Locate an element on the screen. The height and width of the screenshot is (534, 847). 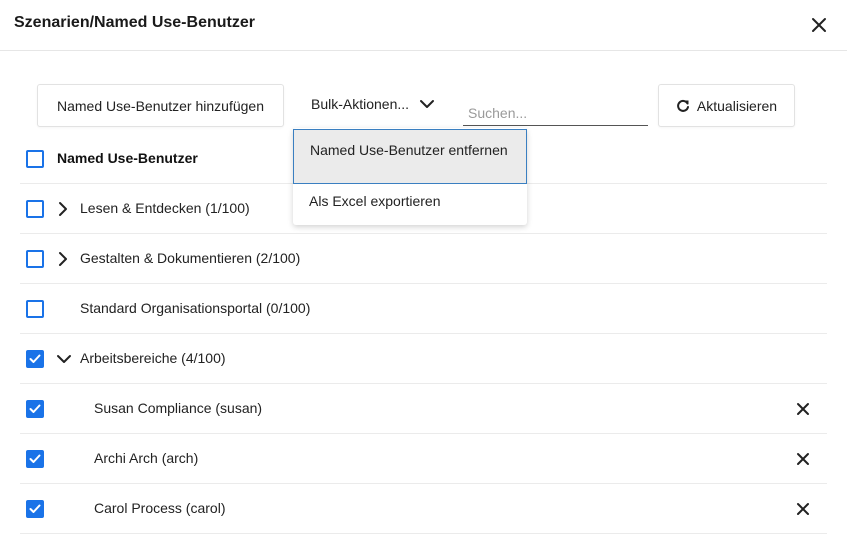
table-row: Gestalten & Dokumentieren (2/100) is located at coordinates (423, 259).